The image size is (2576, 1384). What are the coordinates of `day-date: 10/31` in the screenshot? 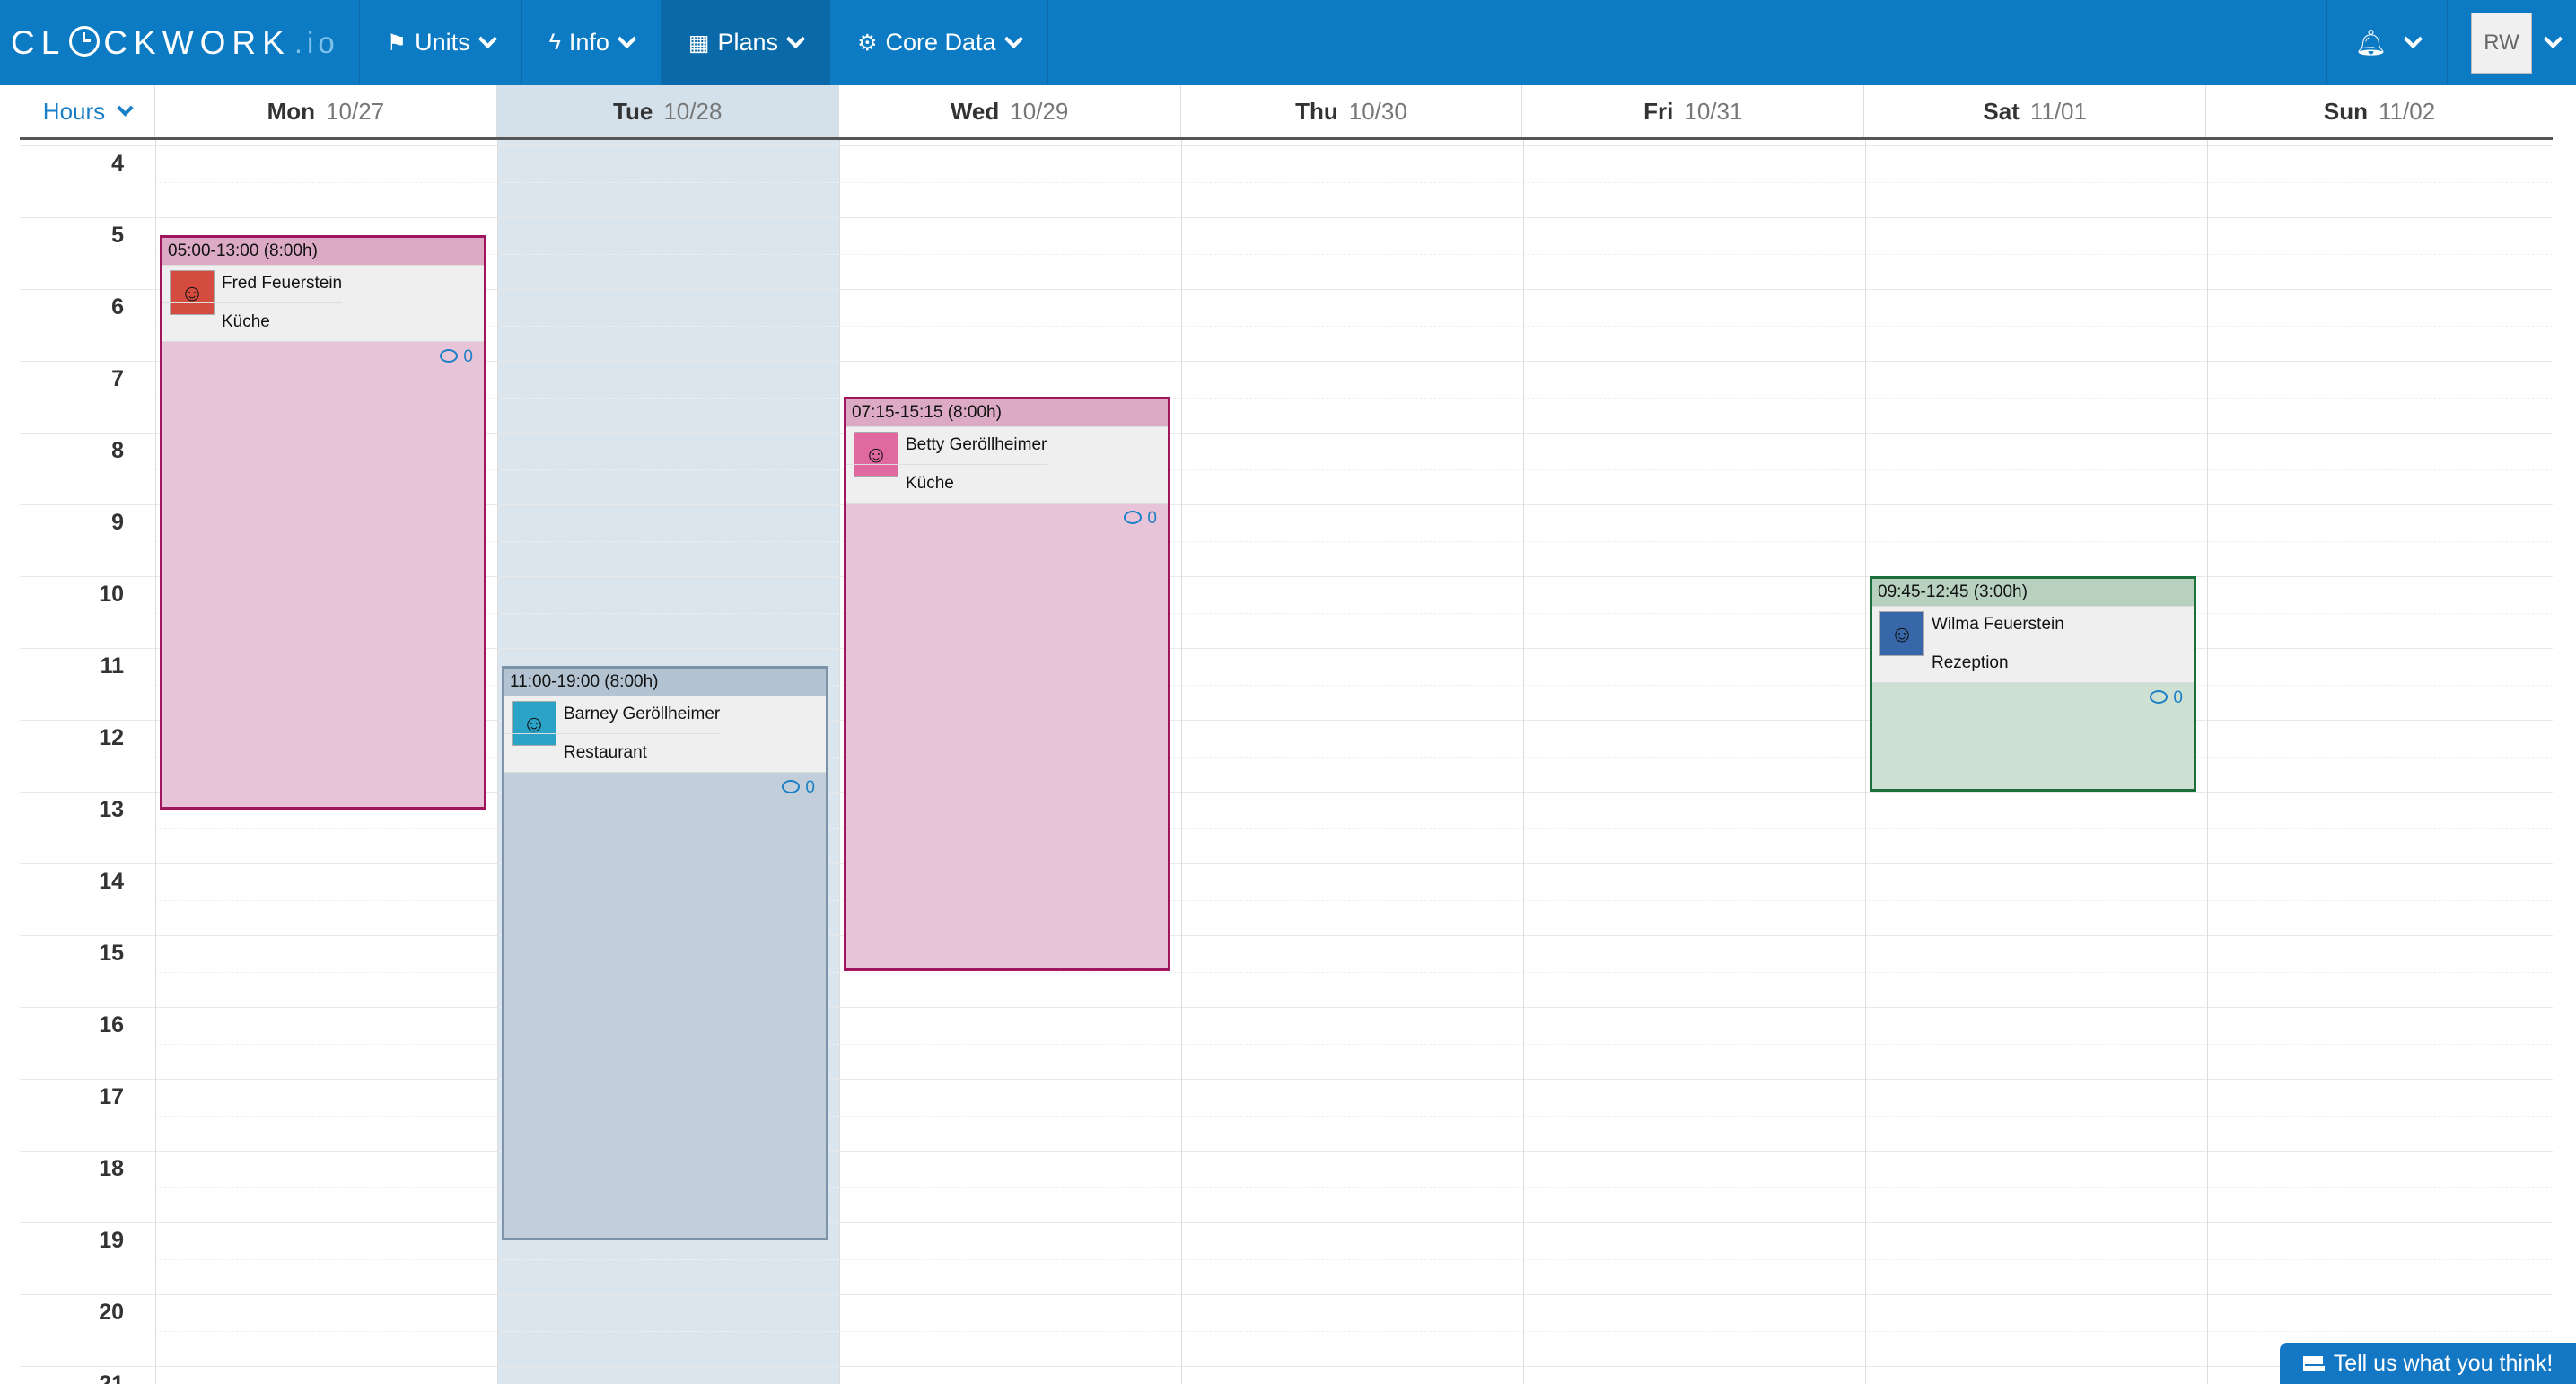 It's located at (1713, 111).